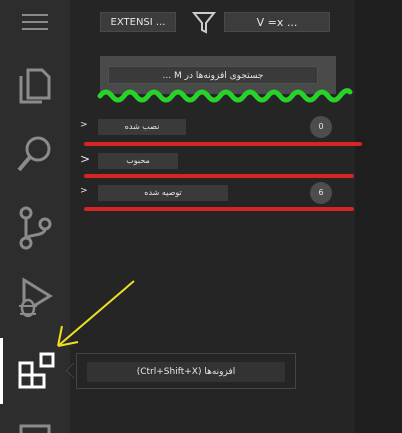  I want to click on explorer-button, so click(35, 84).